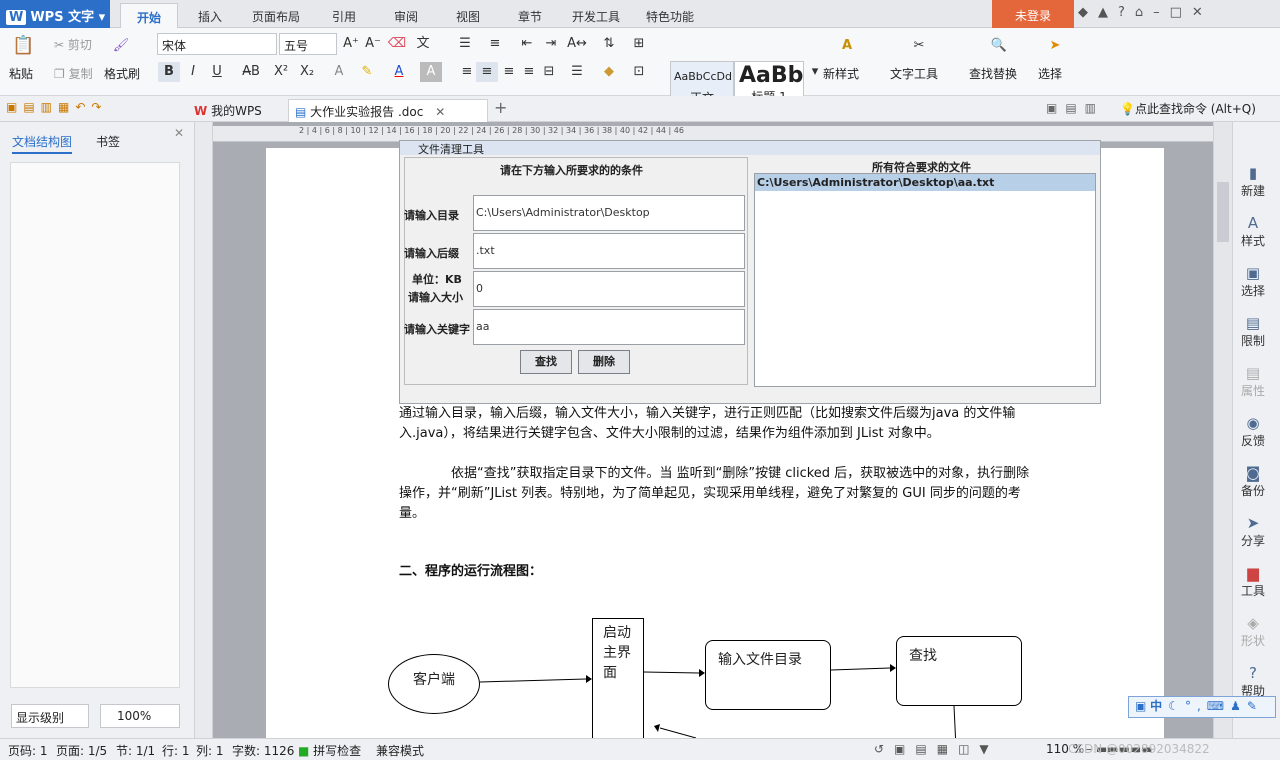  I want to click on copy-button: ❐ 复制, so click(73, 73).